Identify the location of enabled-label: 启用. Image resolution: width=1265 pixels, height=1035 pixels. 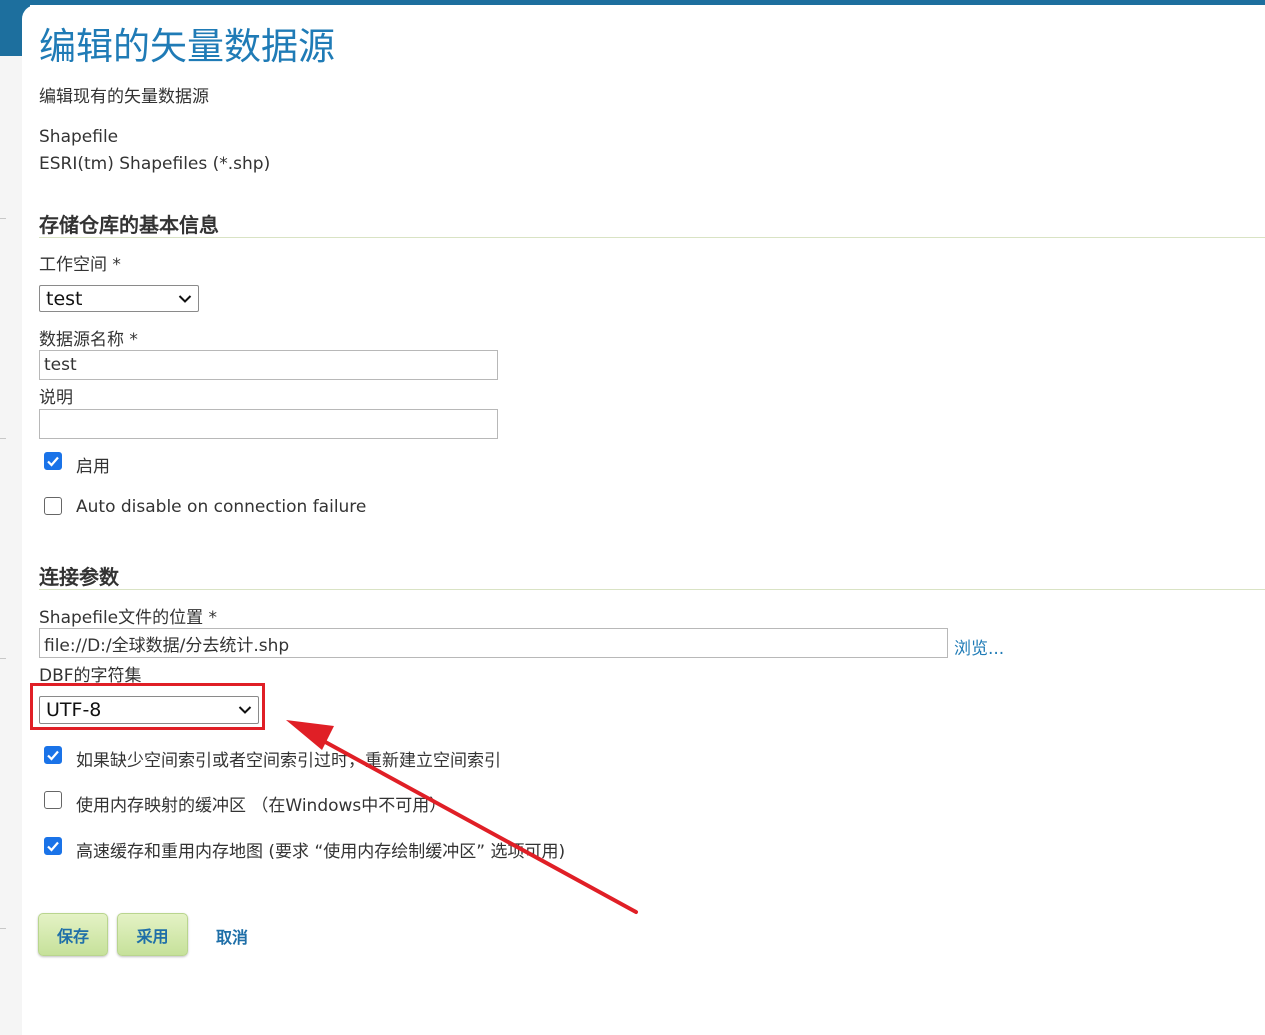
(93, 467).